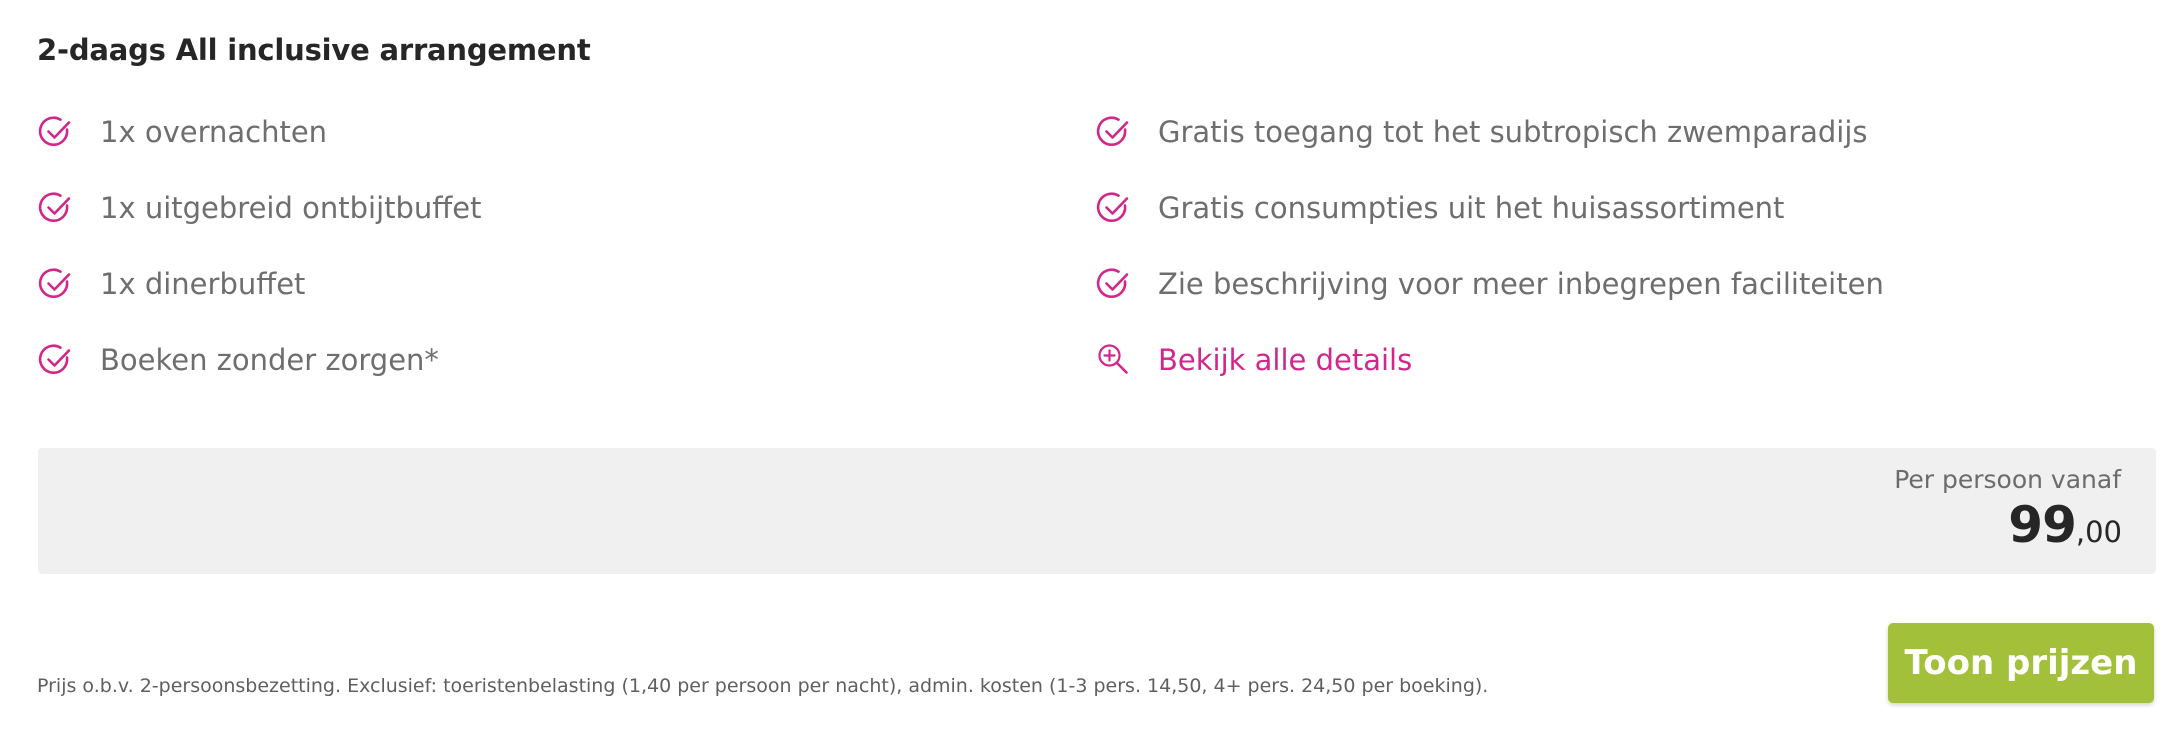 The height and width of the screenshot is (744, 2174). I want to click on price-cents: ,00, so click(2098, 532).